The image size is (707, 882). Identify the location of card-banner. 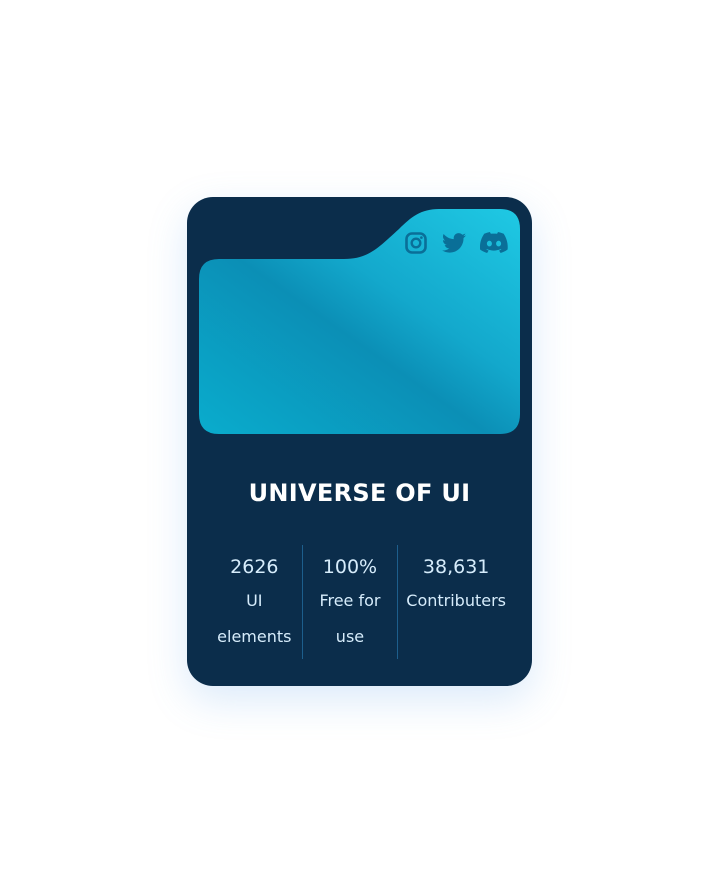
(359, 321).